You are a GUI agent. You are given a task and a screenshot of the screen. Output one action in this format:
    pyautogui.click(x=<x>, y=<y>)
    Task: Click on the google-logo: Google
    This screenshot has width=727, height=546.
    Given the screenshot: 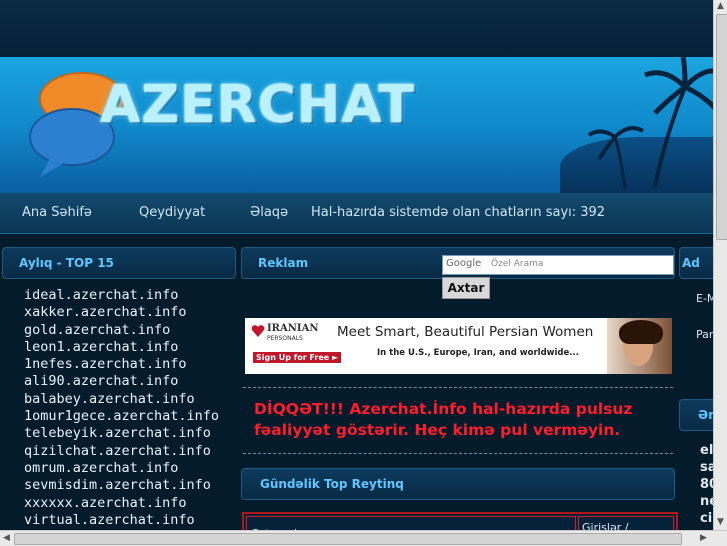 What is the action you would take?
    pyautogui.click(x=464, y=263)
    